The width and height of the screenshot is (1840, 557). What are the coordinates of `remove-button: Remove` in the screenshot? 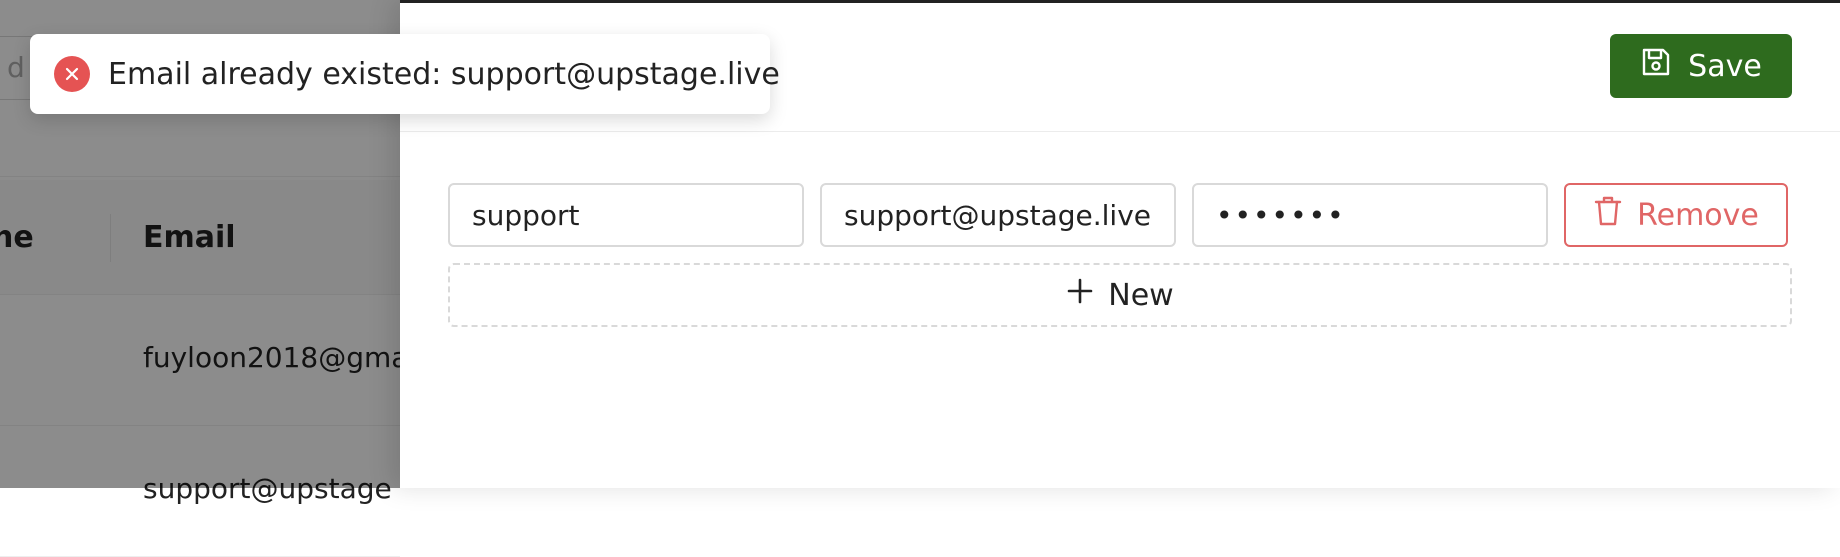 It's located at (1676, 215).